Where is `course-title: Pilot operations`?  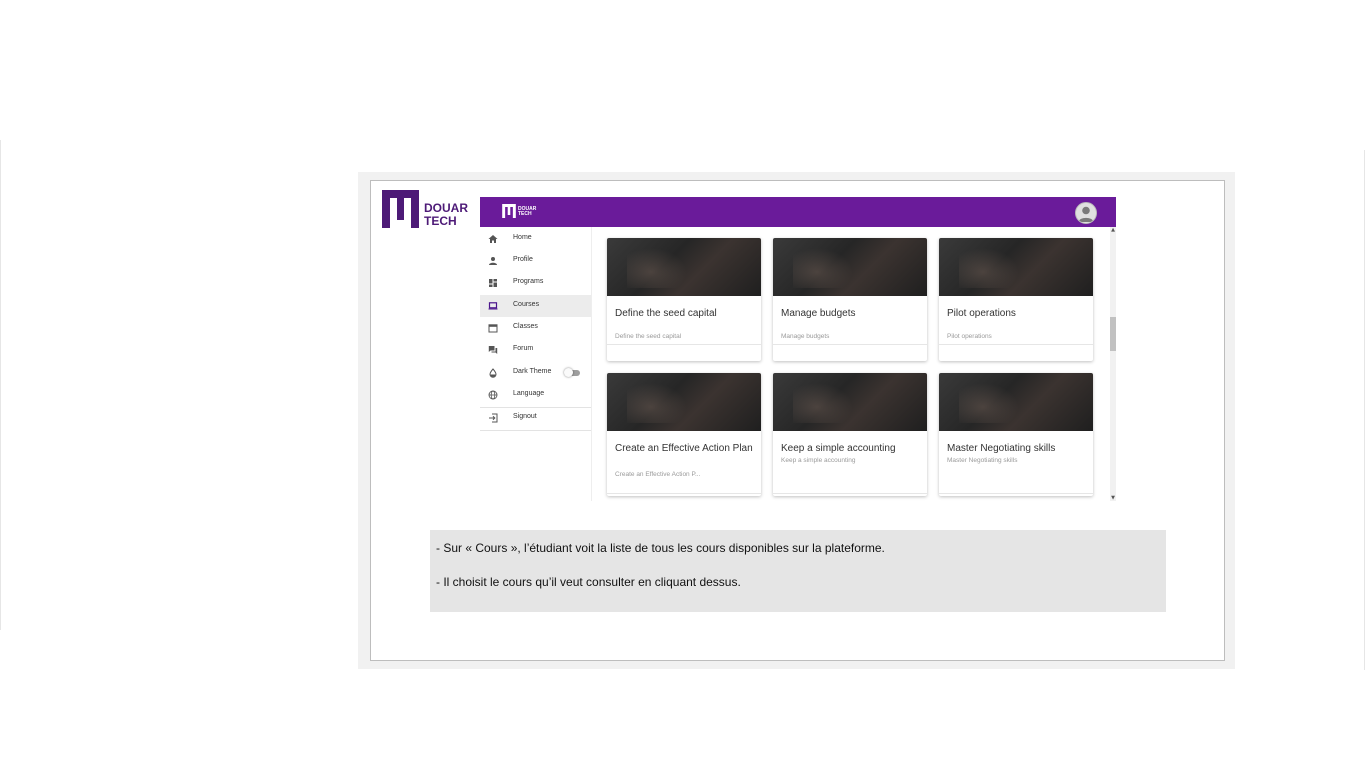 course-title: Pilot operations is located at coordinates (981, 313).